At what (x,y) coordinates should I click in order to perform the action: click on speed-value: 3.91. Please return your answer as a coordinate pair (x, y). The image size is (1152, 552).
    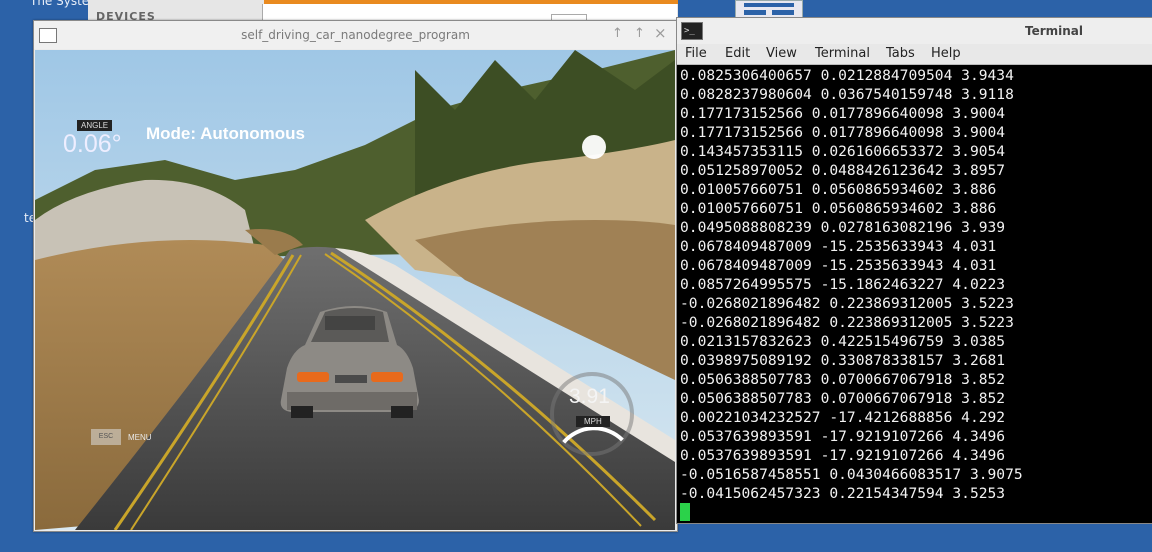
    Looking at the image, I should click on (589, 396).